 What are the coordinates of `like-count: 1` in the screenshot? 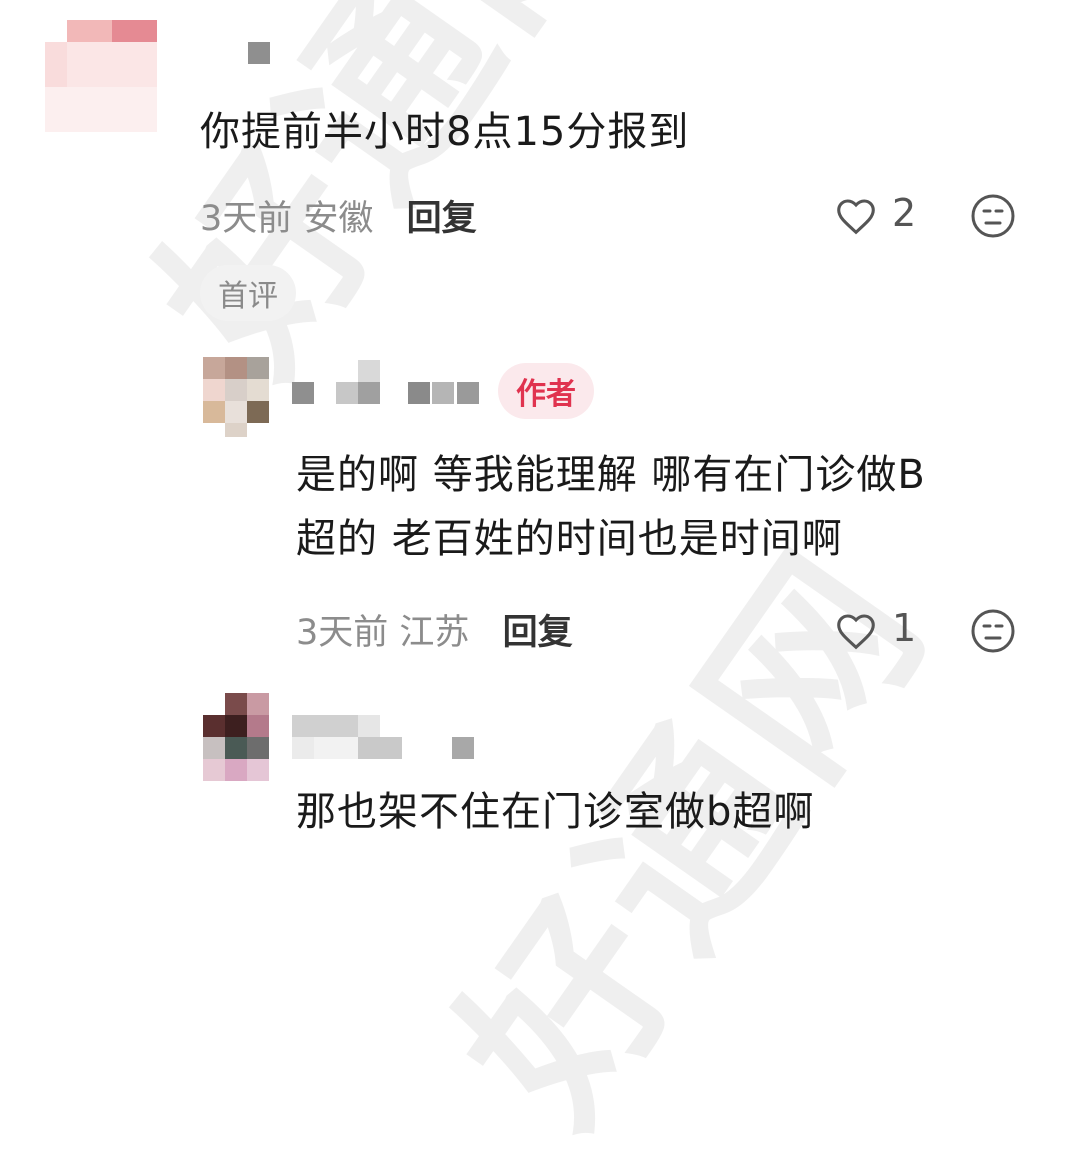 It's located at (904, 628).